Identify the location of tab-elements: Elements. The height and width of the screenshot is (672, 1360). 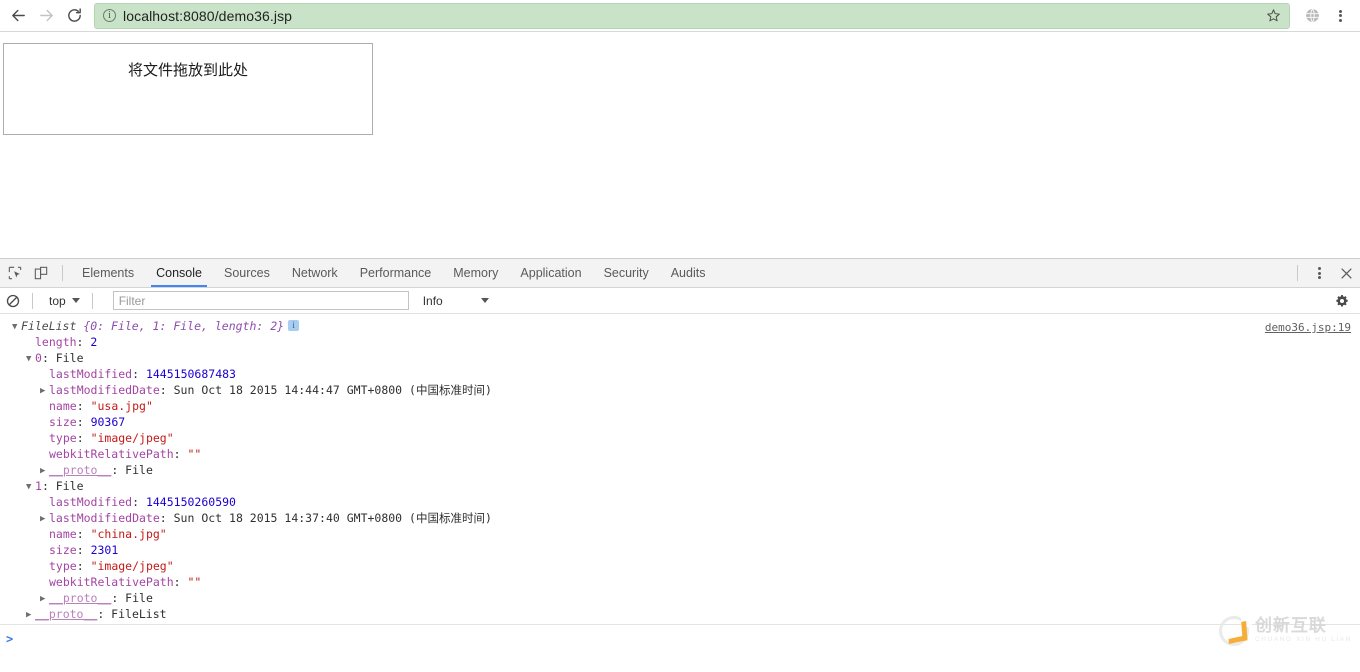
(108, 273).